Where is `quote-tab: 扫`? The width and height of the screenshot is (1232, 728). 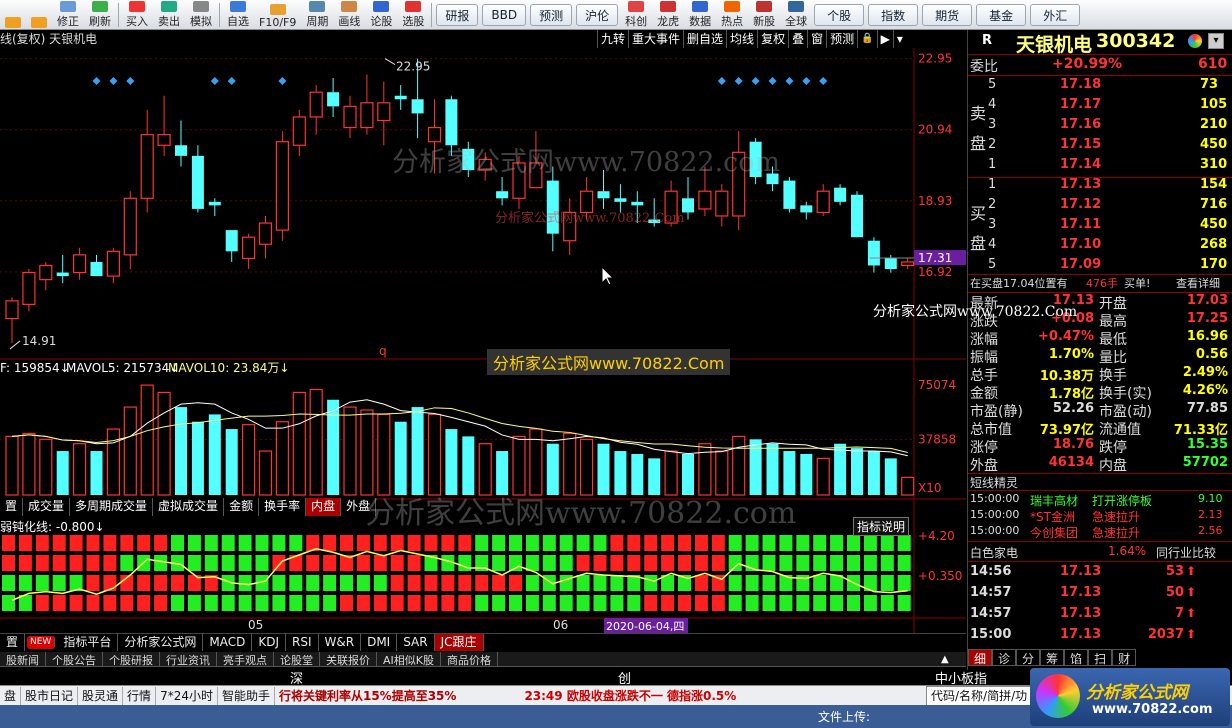 quote-tab: 扫 is located at coordinates (1100, 657).